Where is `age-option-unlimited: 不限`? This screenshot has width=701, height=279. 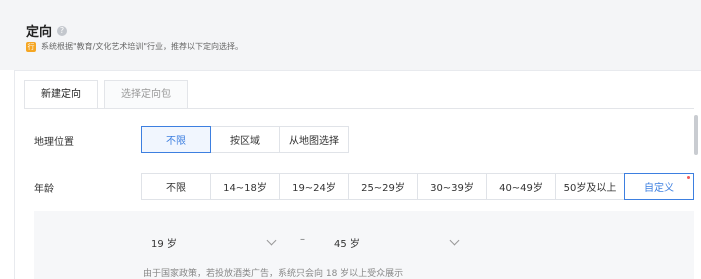 age-option-unlimited: 不限 is located at coordinates (176, 186).